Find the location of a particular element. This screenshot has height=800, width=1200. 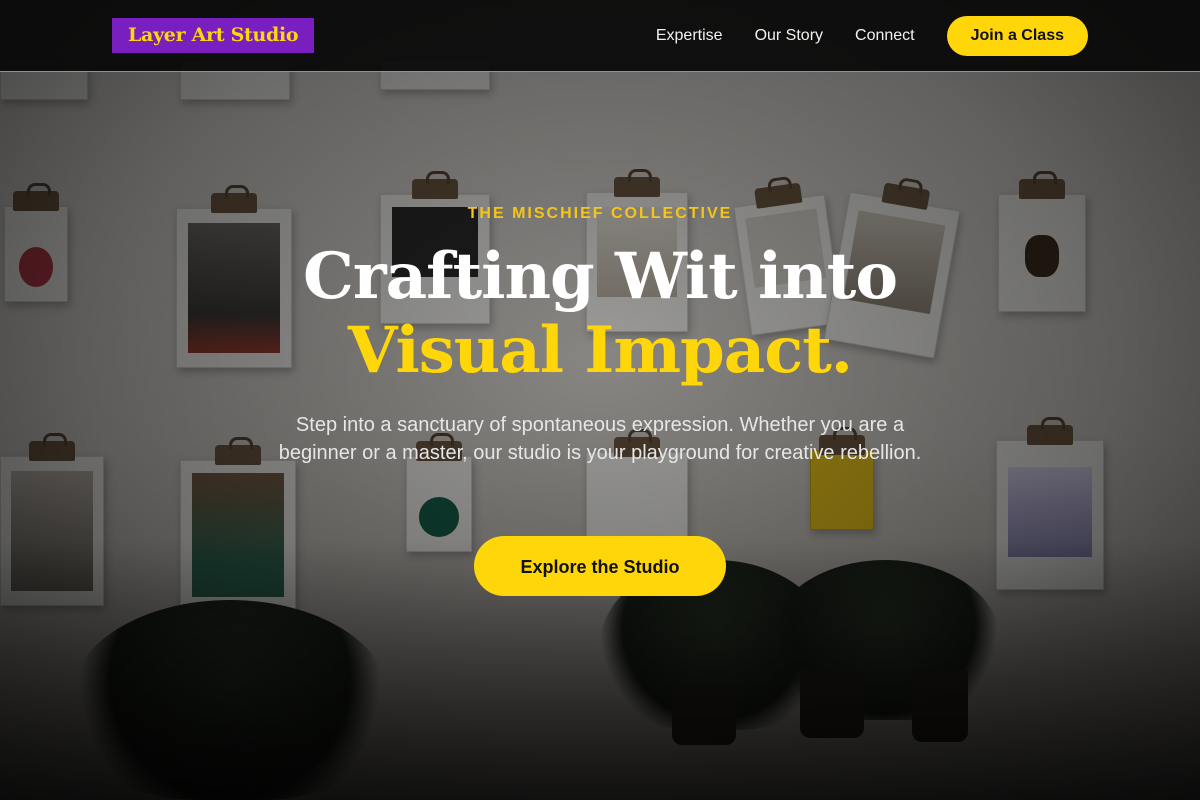

main-nav: Expertise Our Story Connect Join a Class is located at coordinates (872, 36).